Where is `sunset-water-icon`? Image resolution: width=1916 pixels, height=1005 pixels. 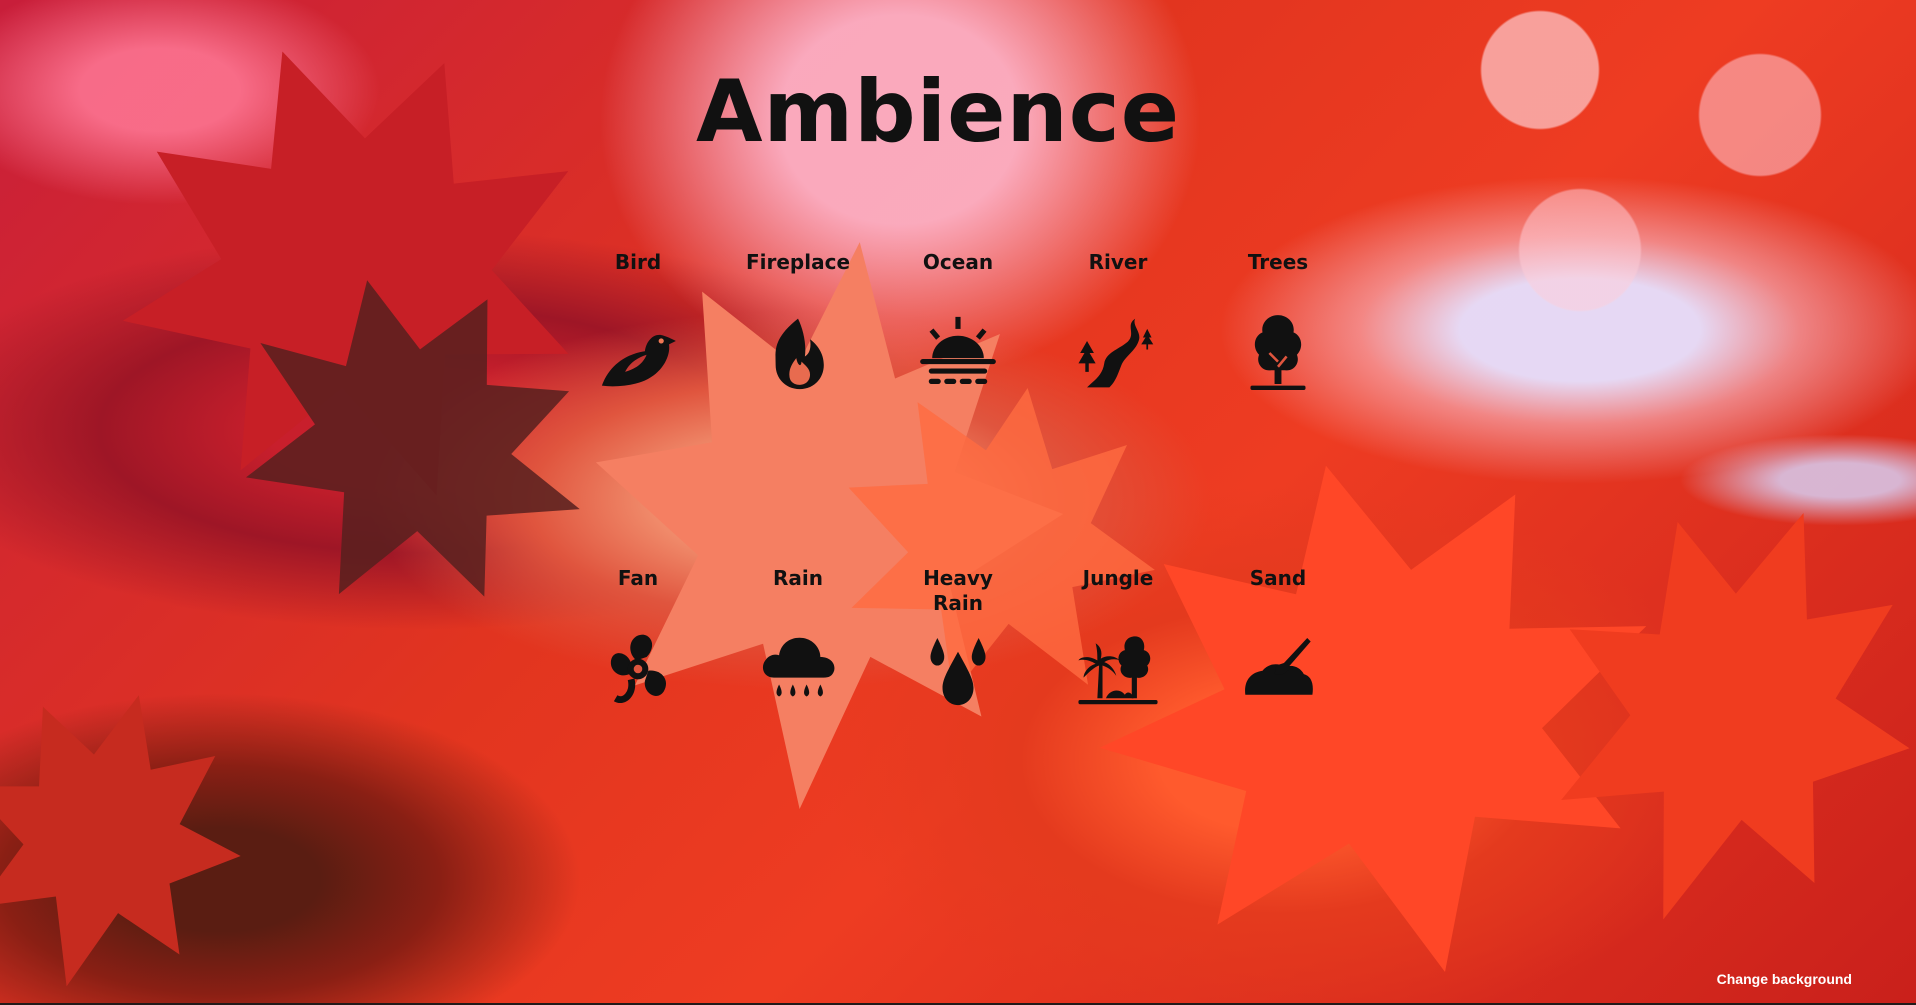 sunset-water-icon is located at coordinates (958, 353).